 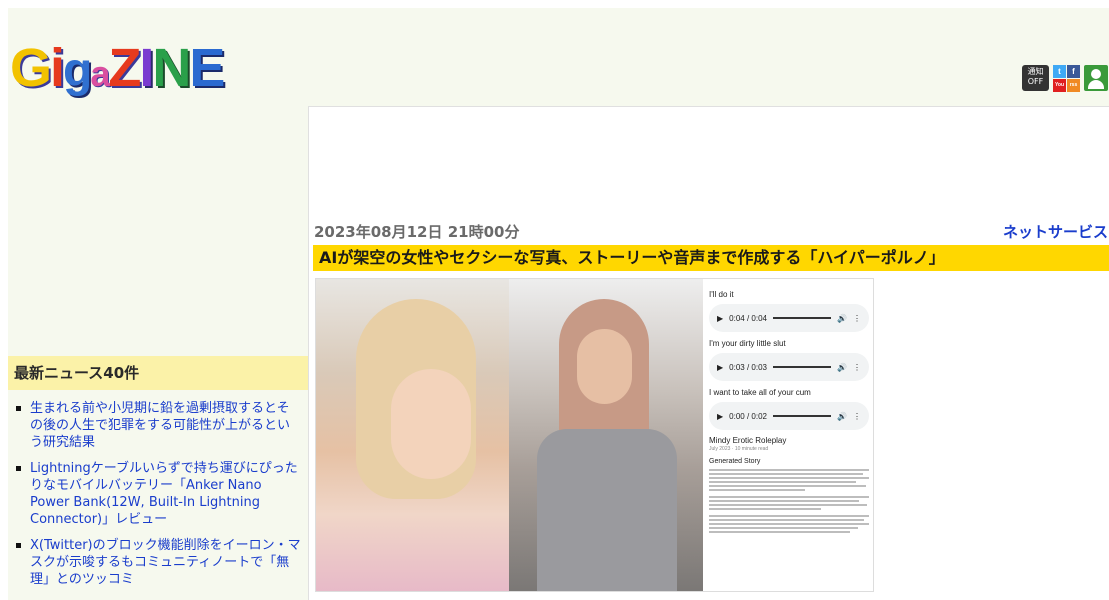 I want to click on audio-player: ▶ 0:03 / 0:03 🔊 ⋮, so click(x=789, y=367).